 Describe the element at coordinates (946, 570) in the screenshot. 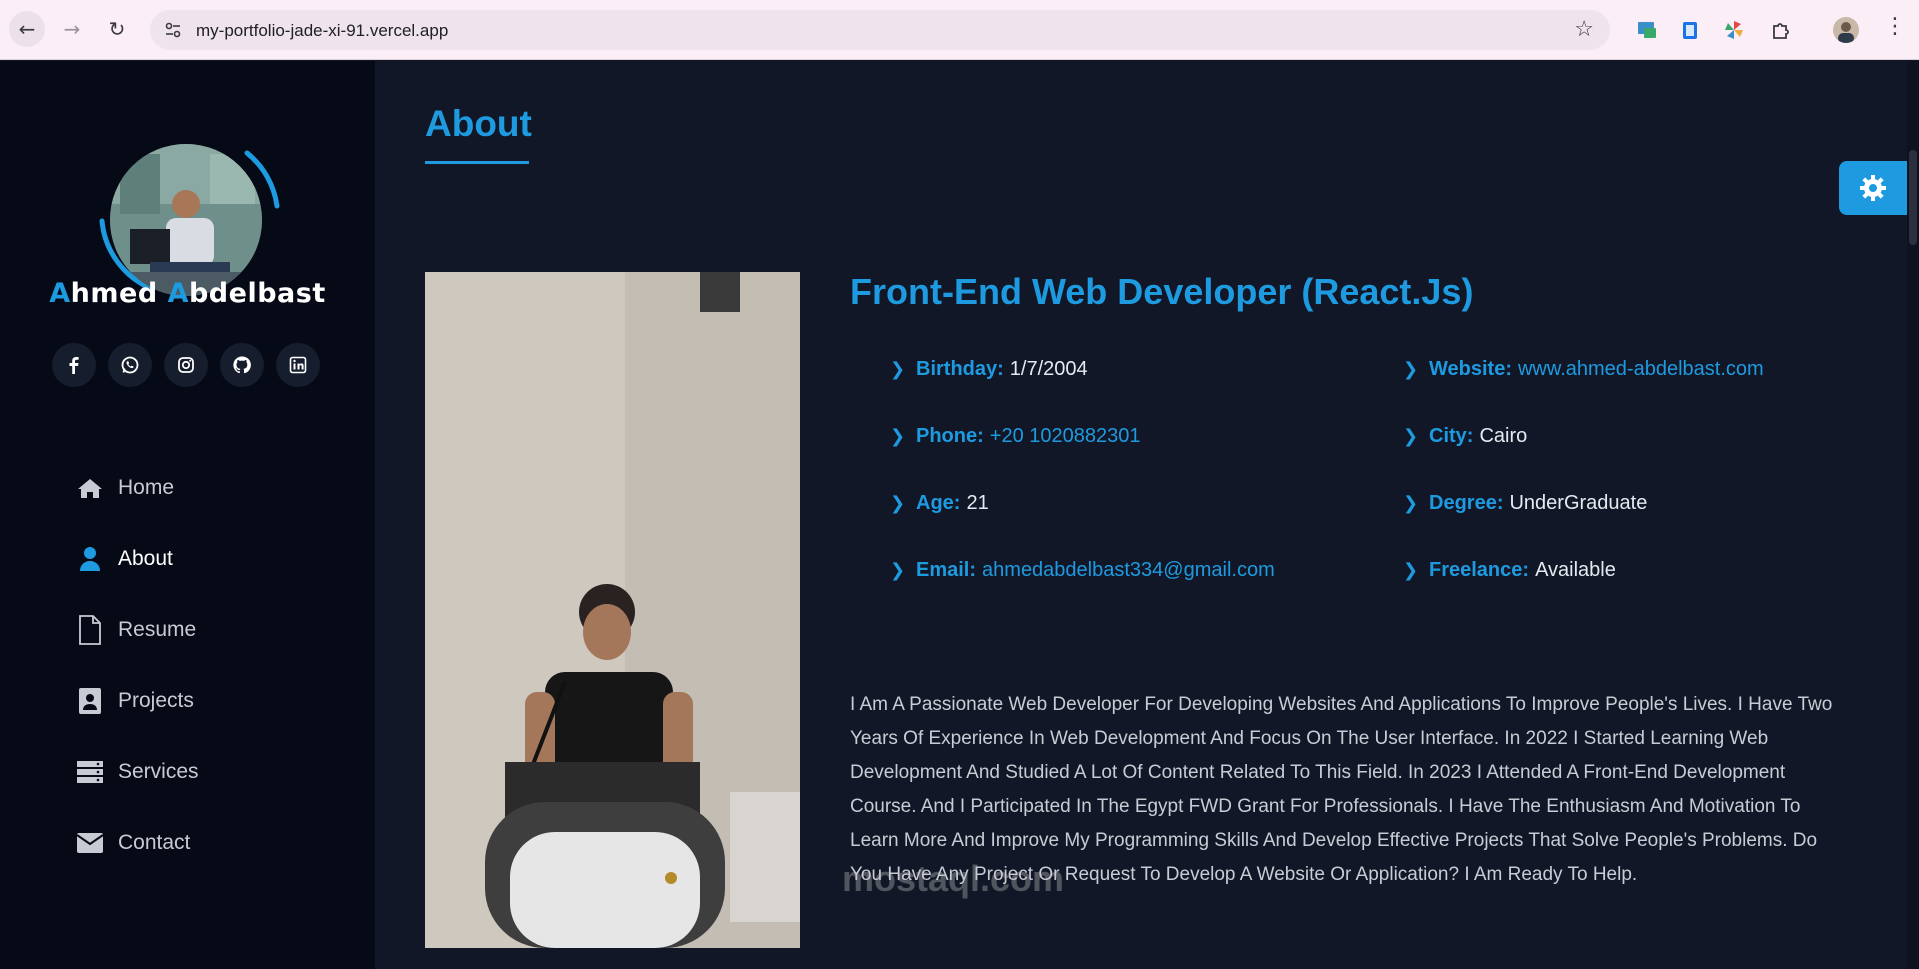

I see `info-label: Email:` at that location.